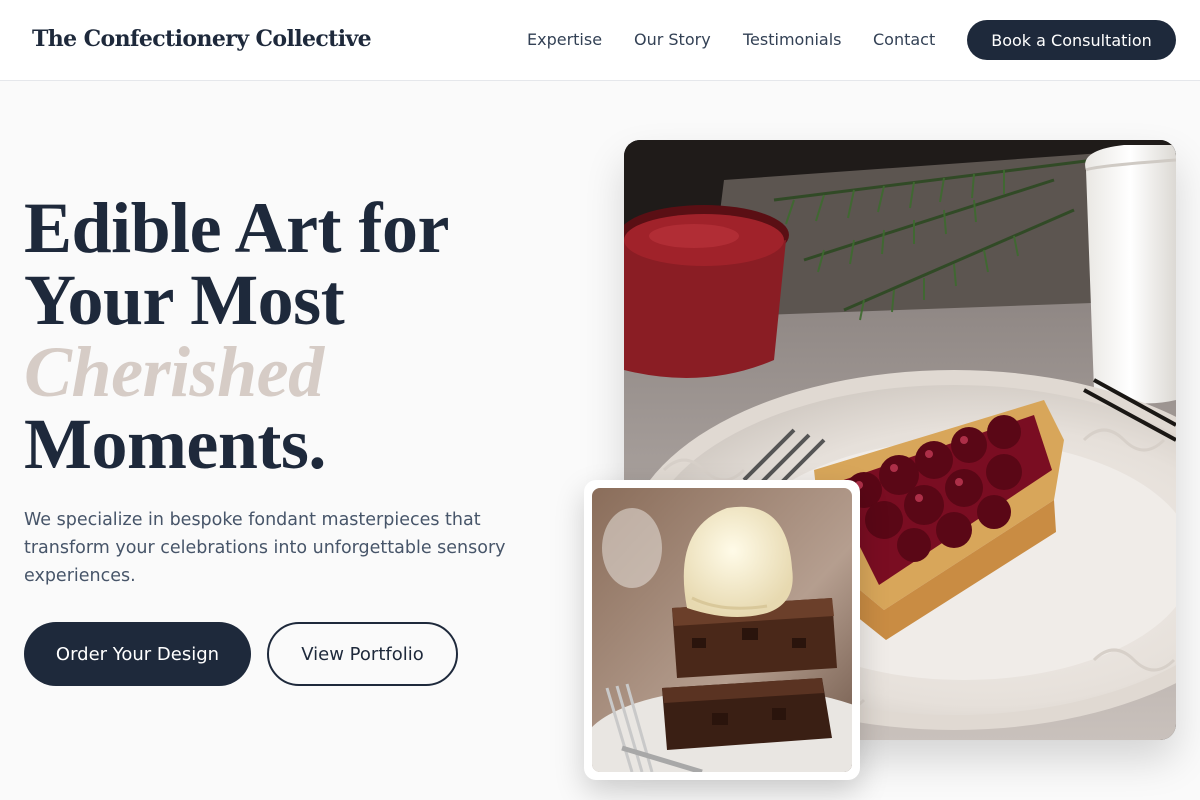 This screenshot has height=800, width=1200. What do you see at coordinates (904, 39) in the screenshot?
I see `nav-link-contact: Contact` at bounding box center [904, 39].